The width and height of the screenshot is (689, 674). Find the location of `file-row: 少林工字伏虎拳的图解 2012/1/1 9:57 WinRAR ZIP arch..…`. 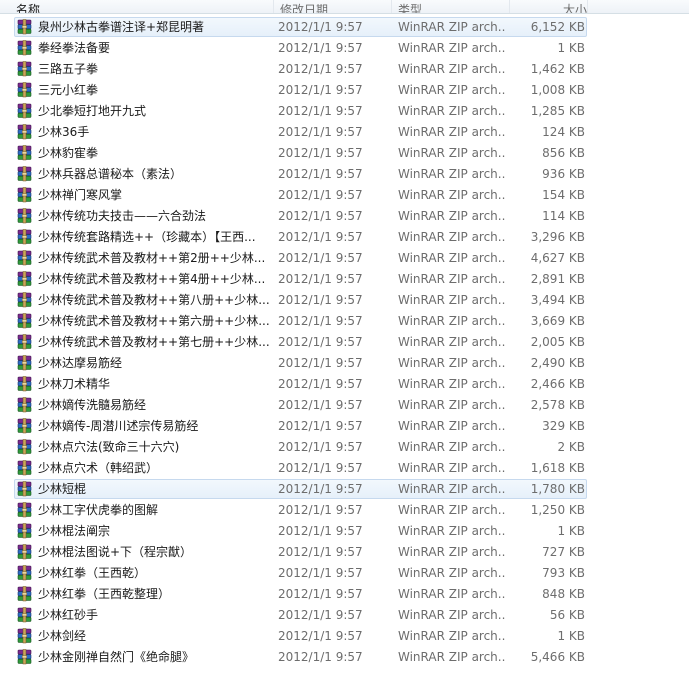

file-row: 少林工字伏虎拳的图解 2012/1/1 9:57 WinRAR ZIP arch..… is located at coordinates (344, 510).